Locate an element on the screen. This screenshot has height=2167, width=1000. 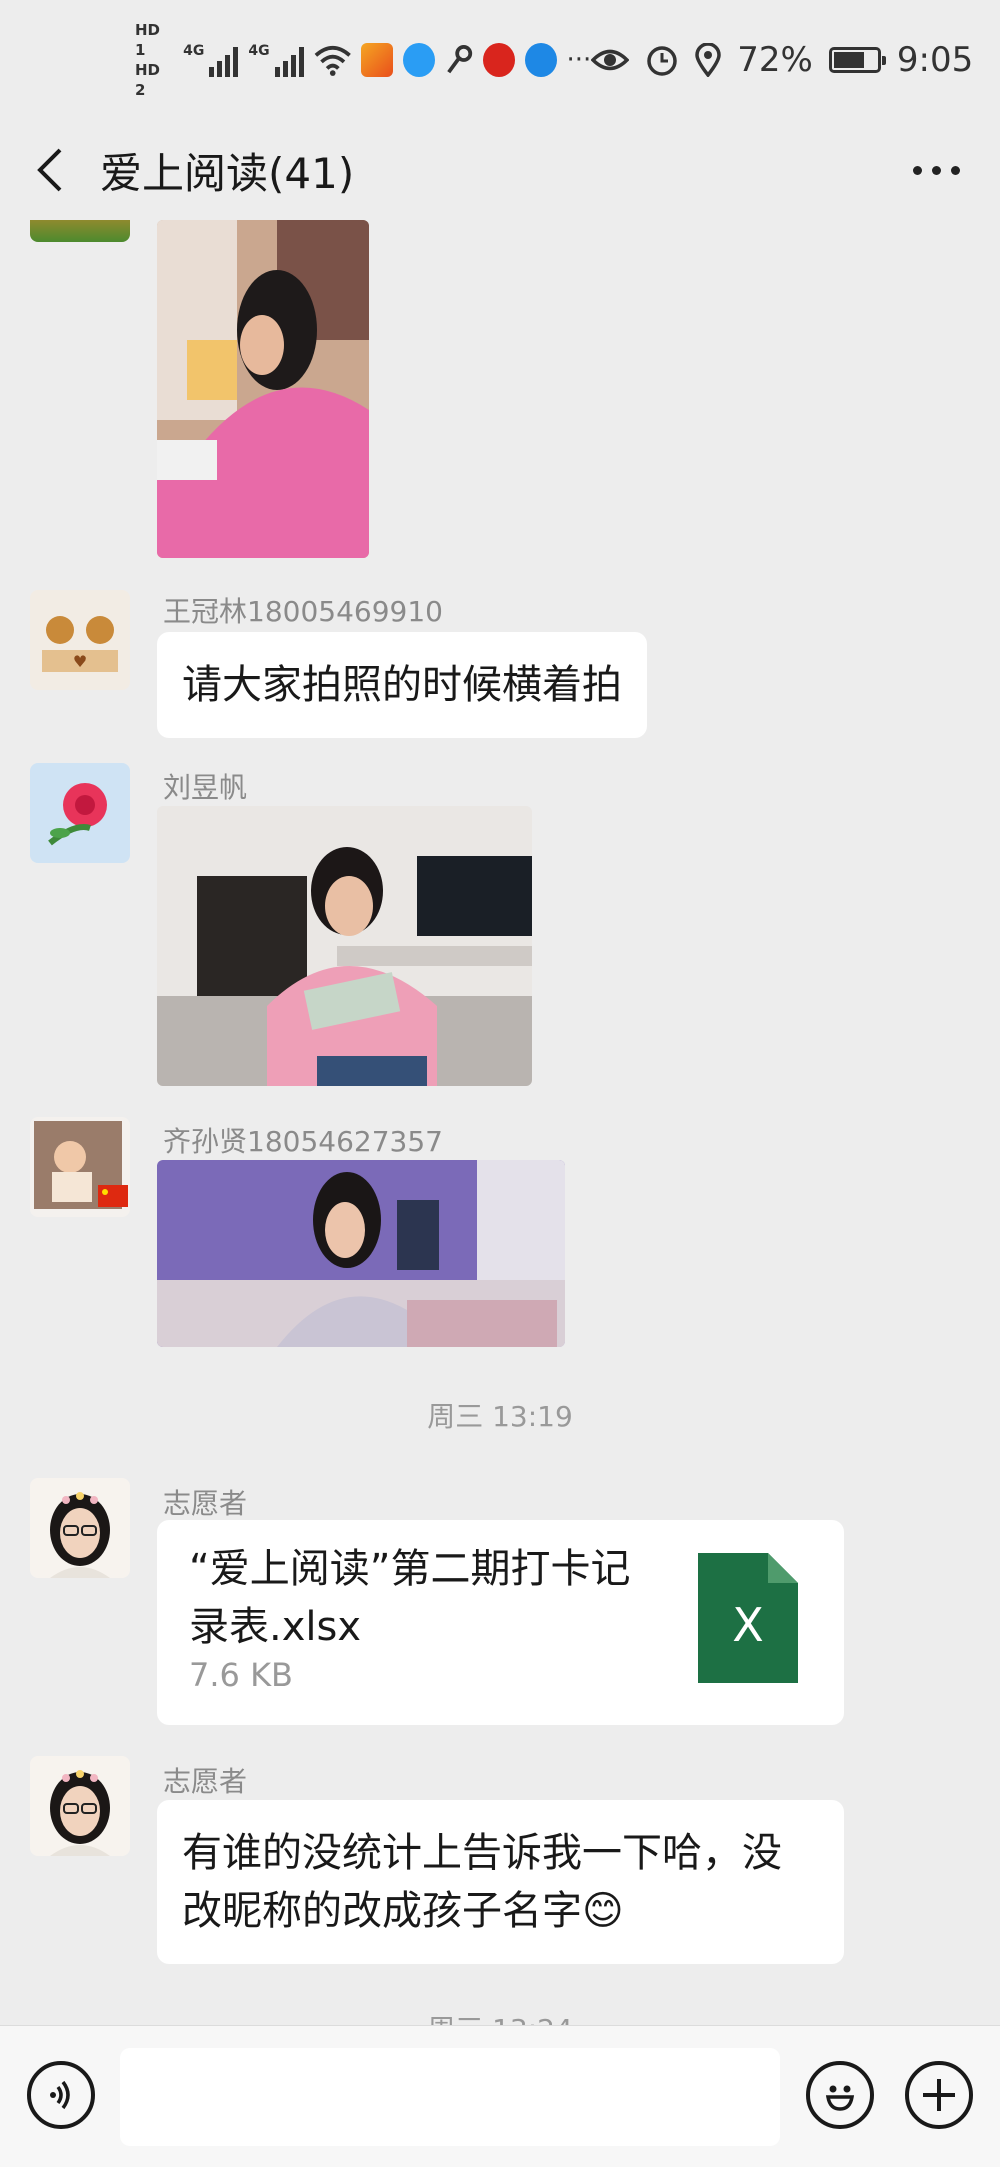
chat-header: 爱上阅读(41) is located at coordinates (500, 170).